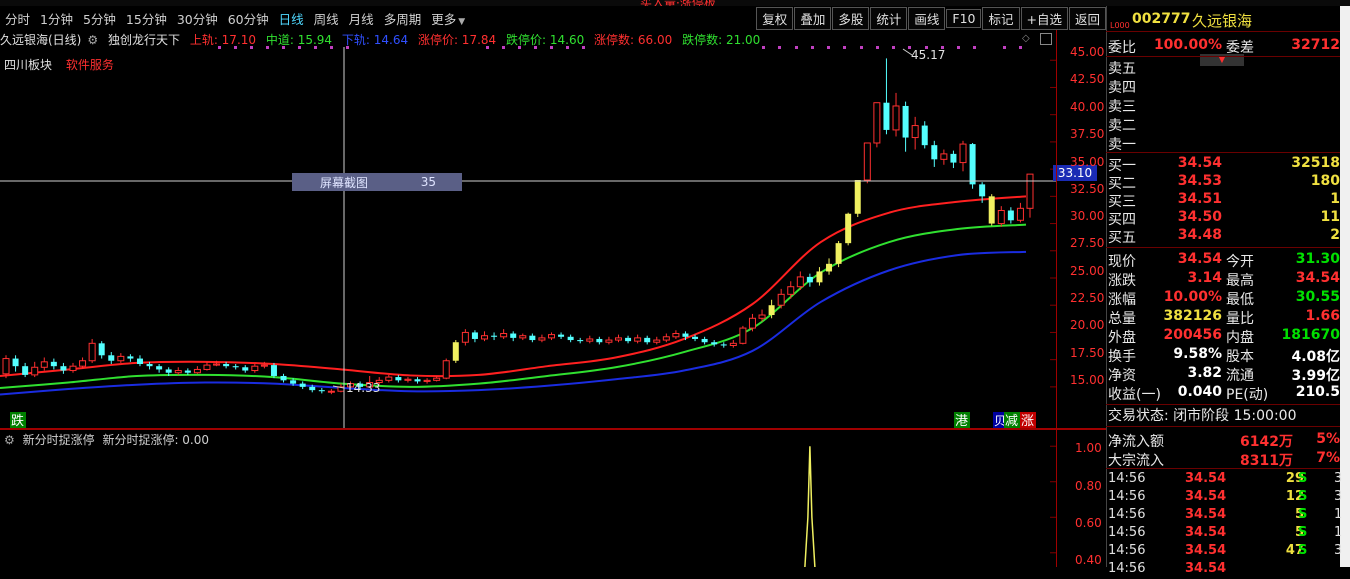  Describe the element at coordinates (146, 18) in the screenshot. I see `period-15min: 15分钟` at that location.